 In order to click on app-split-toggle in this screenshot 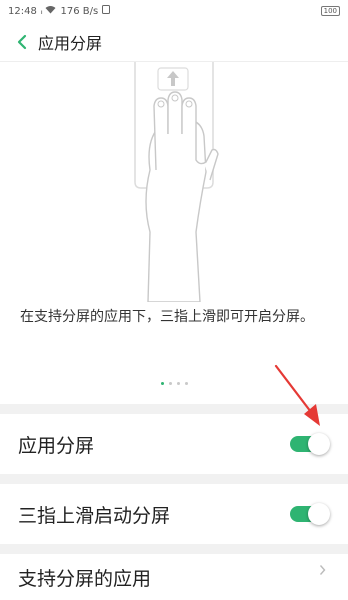, I will do `click(310, 444)`.